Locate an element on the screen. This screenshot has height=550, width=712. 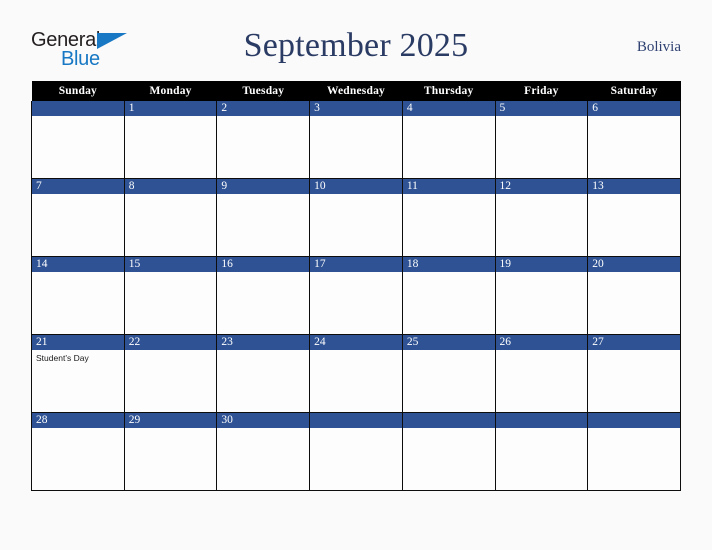
calendar-day-cell: 2 is located at coordinates (263, 140).